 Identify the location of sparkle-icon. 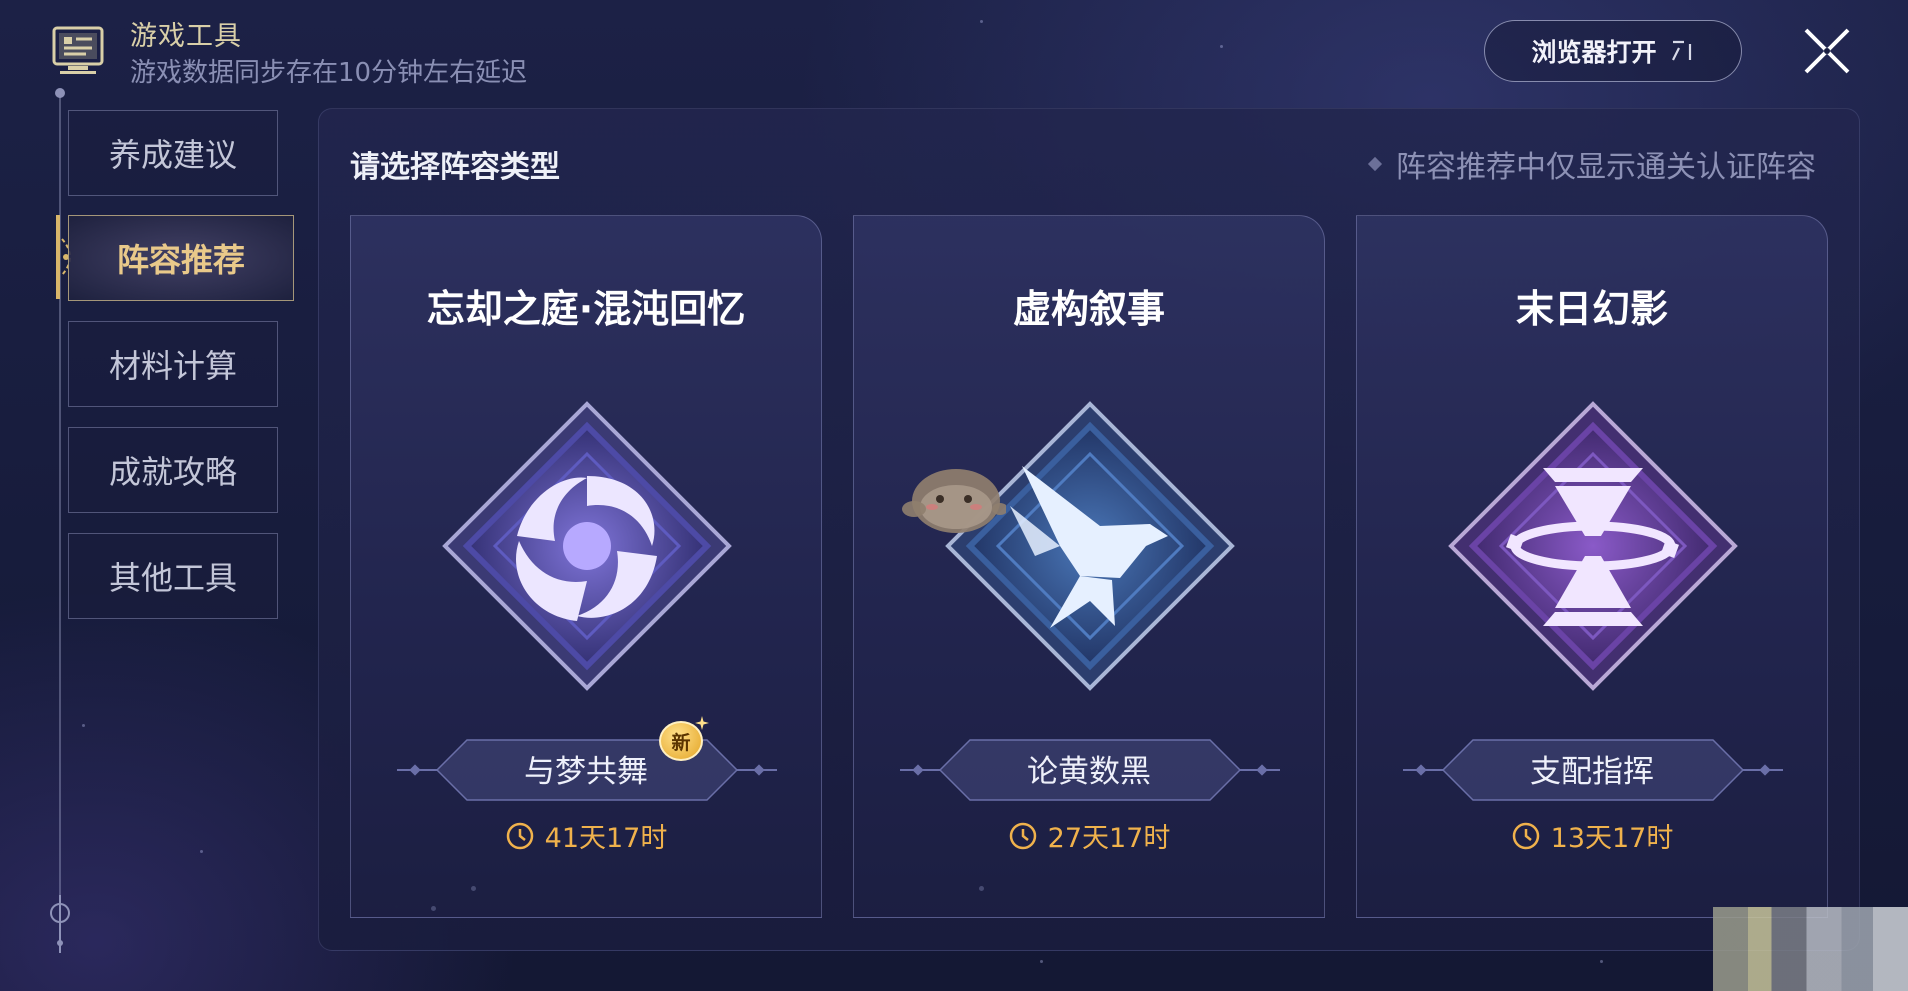
(702, 723).